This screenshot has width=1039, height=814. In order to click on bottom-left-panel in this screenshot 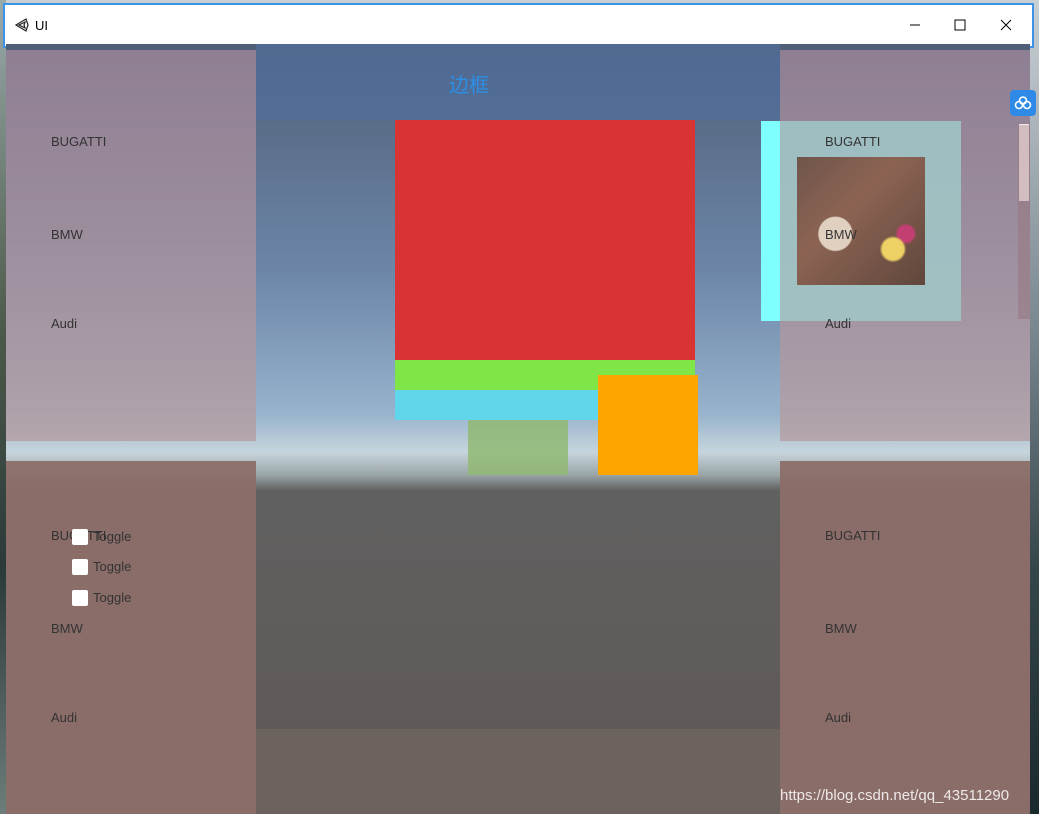, I will do `click(131, 637)`.